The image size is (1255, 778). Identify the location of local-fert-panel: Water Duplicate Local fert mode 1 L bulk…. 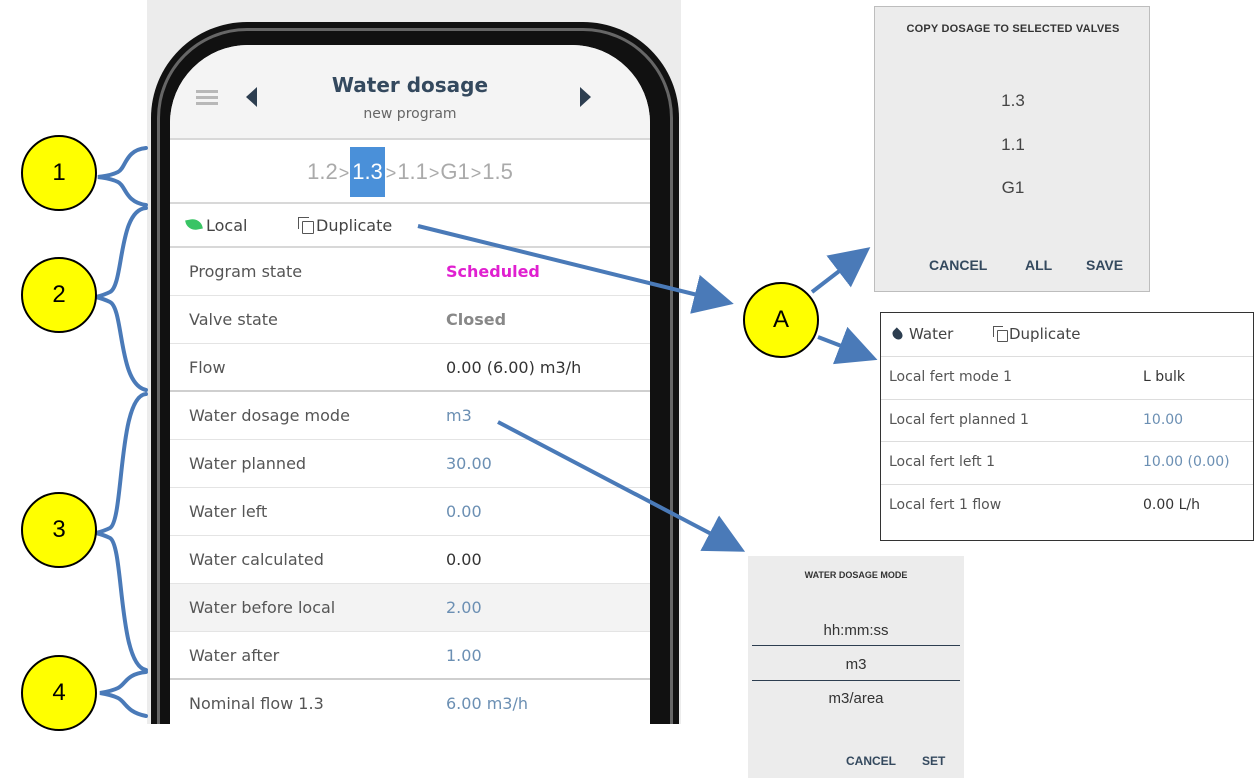
(1067, 426).